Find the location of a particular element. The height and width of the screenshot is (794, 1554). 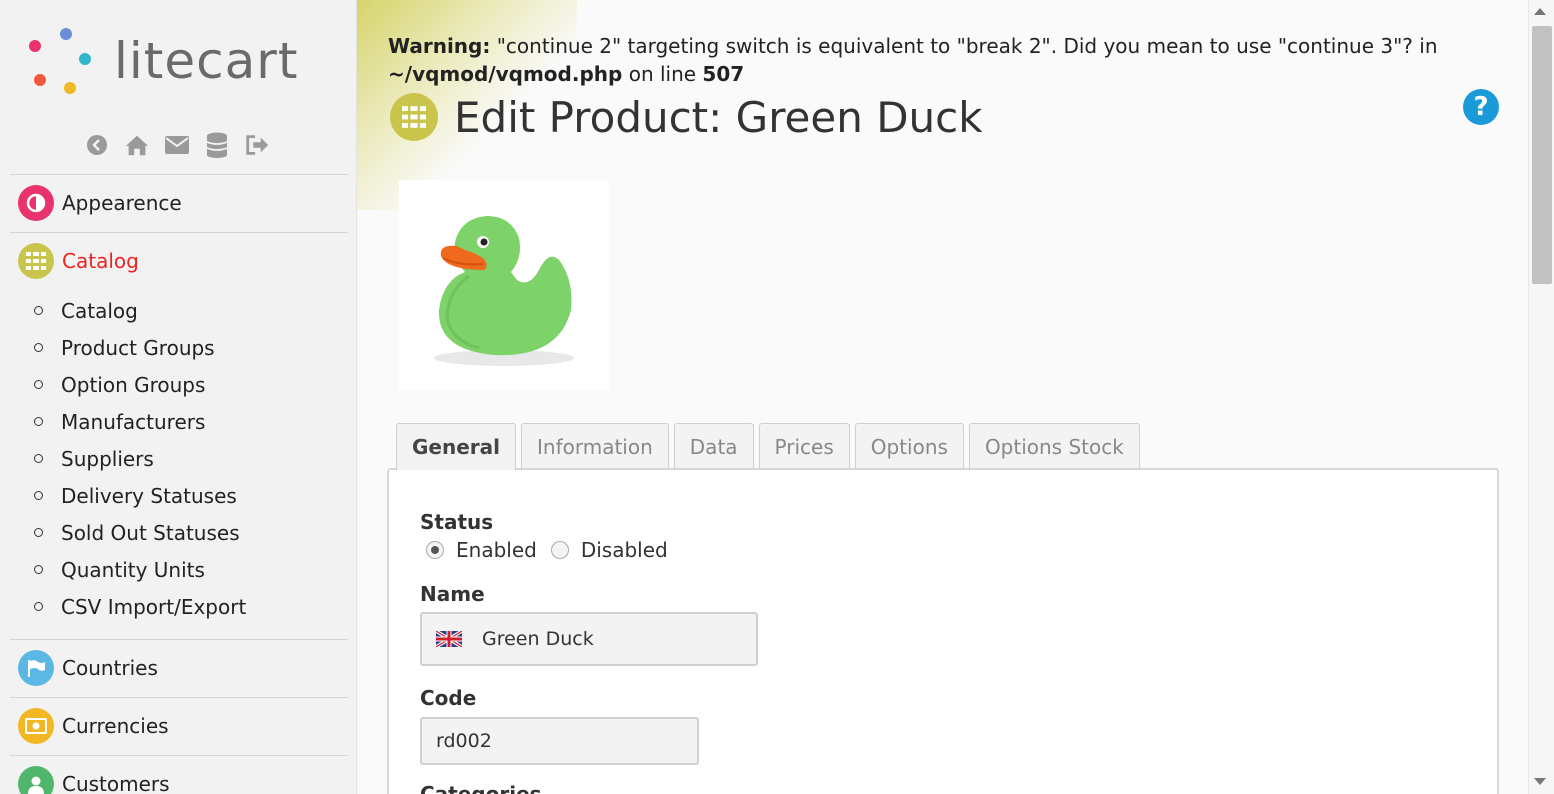

mail-icon is located at coordinates (177, 145).